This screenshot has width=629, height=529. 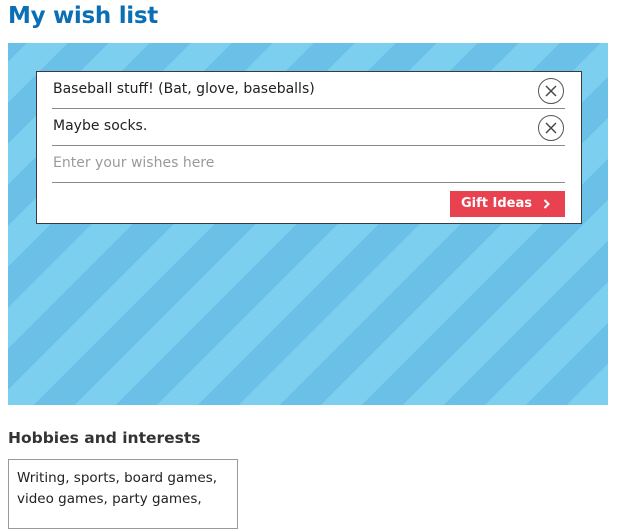 What do you see at coordinates (100, 126) in the screenshot?
I see `wish-item-text: Maybe socks.` at bounding box center [100, 126].